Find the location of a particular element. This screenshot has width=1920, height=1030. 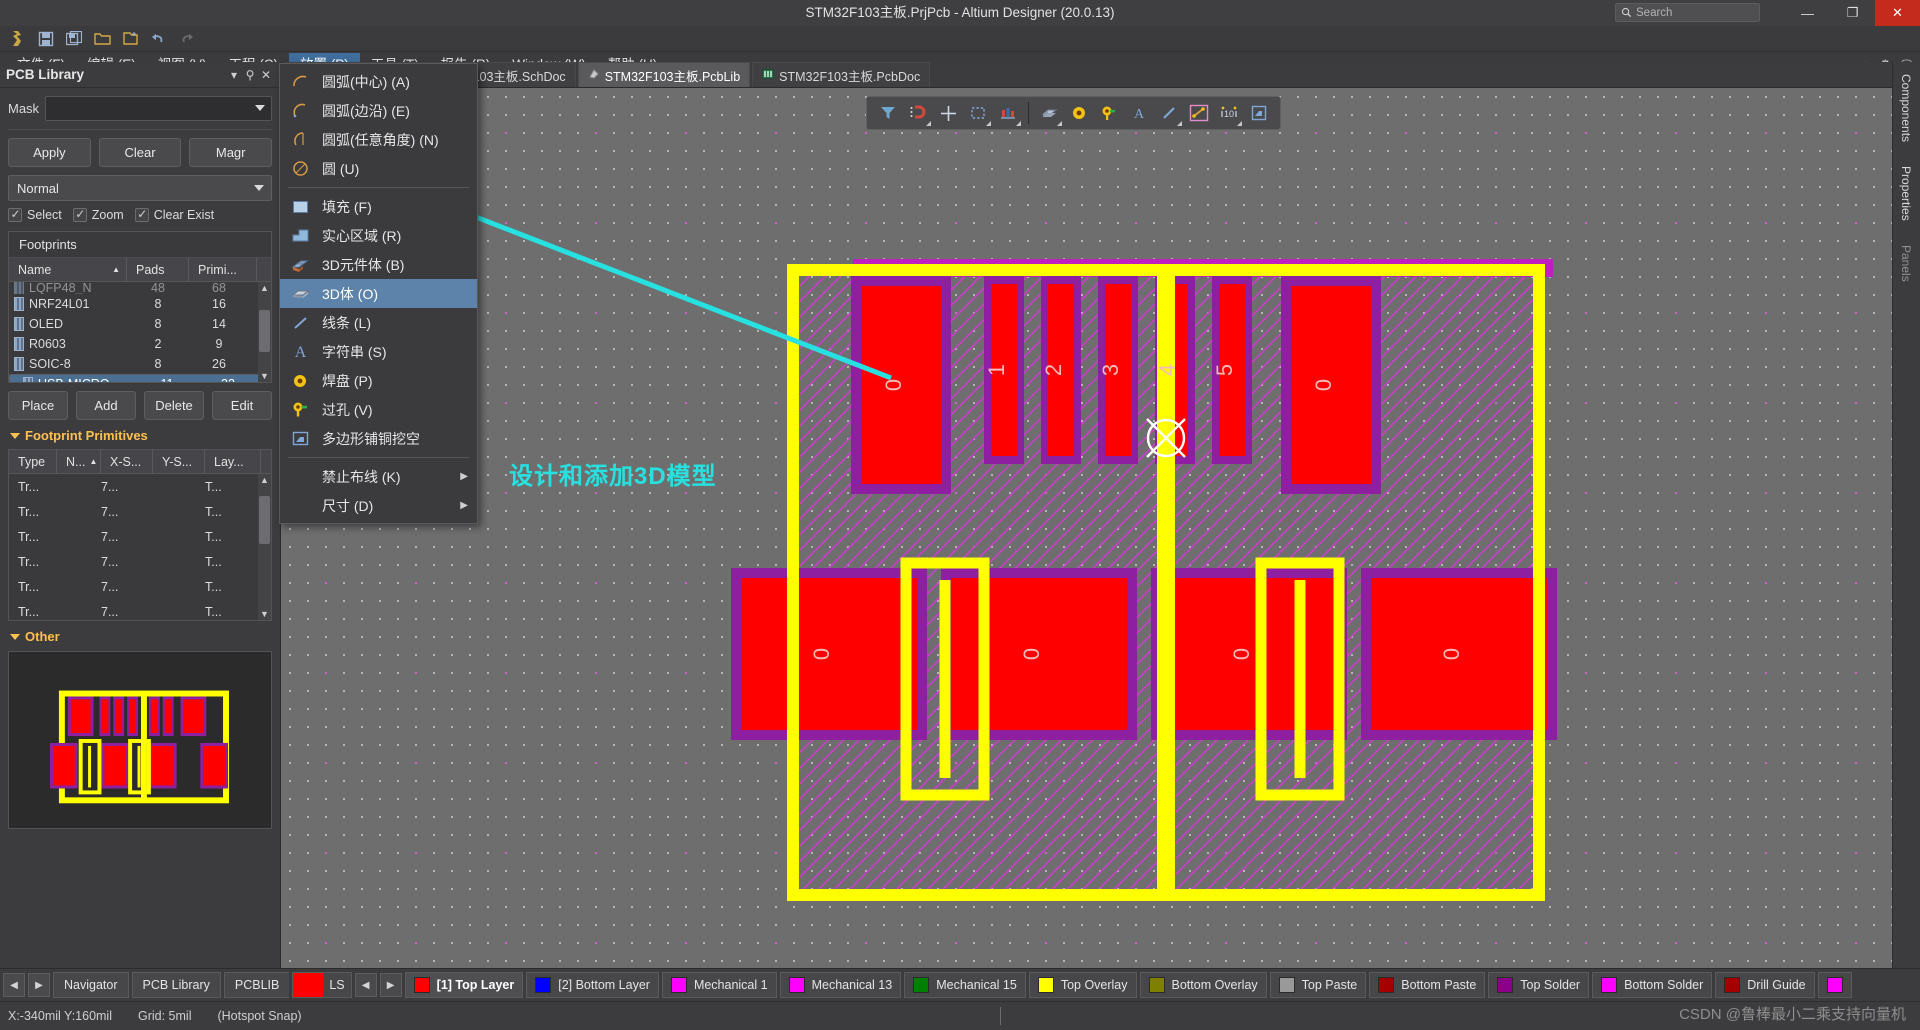

panel-nav-next-button: ▶ is located at coordinates (39, 985).